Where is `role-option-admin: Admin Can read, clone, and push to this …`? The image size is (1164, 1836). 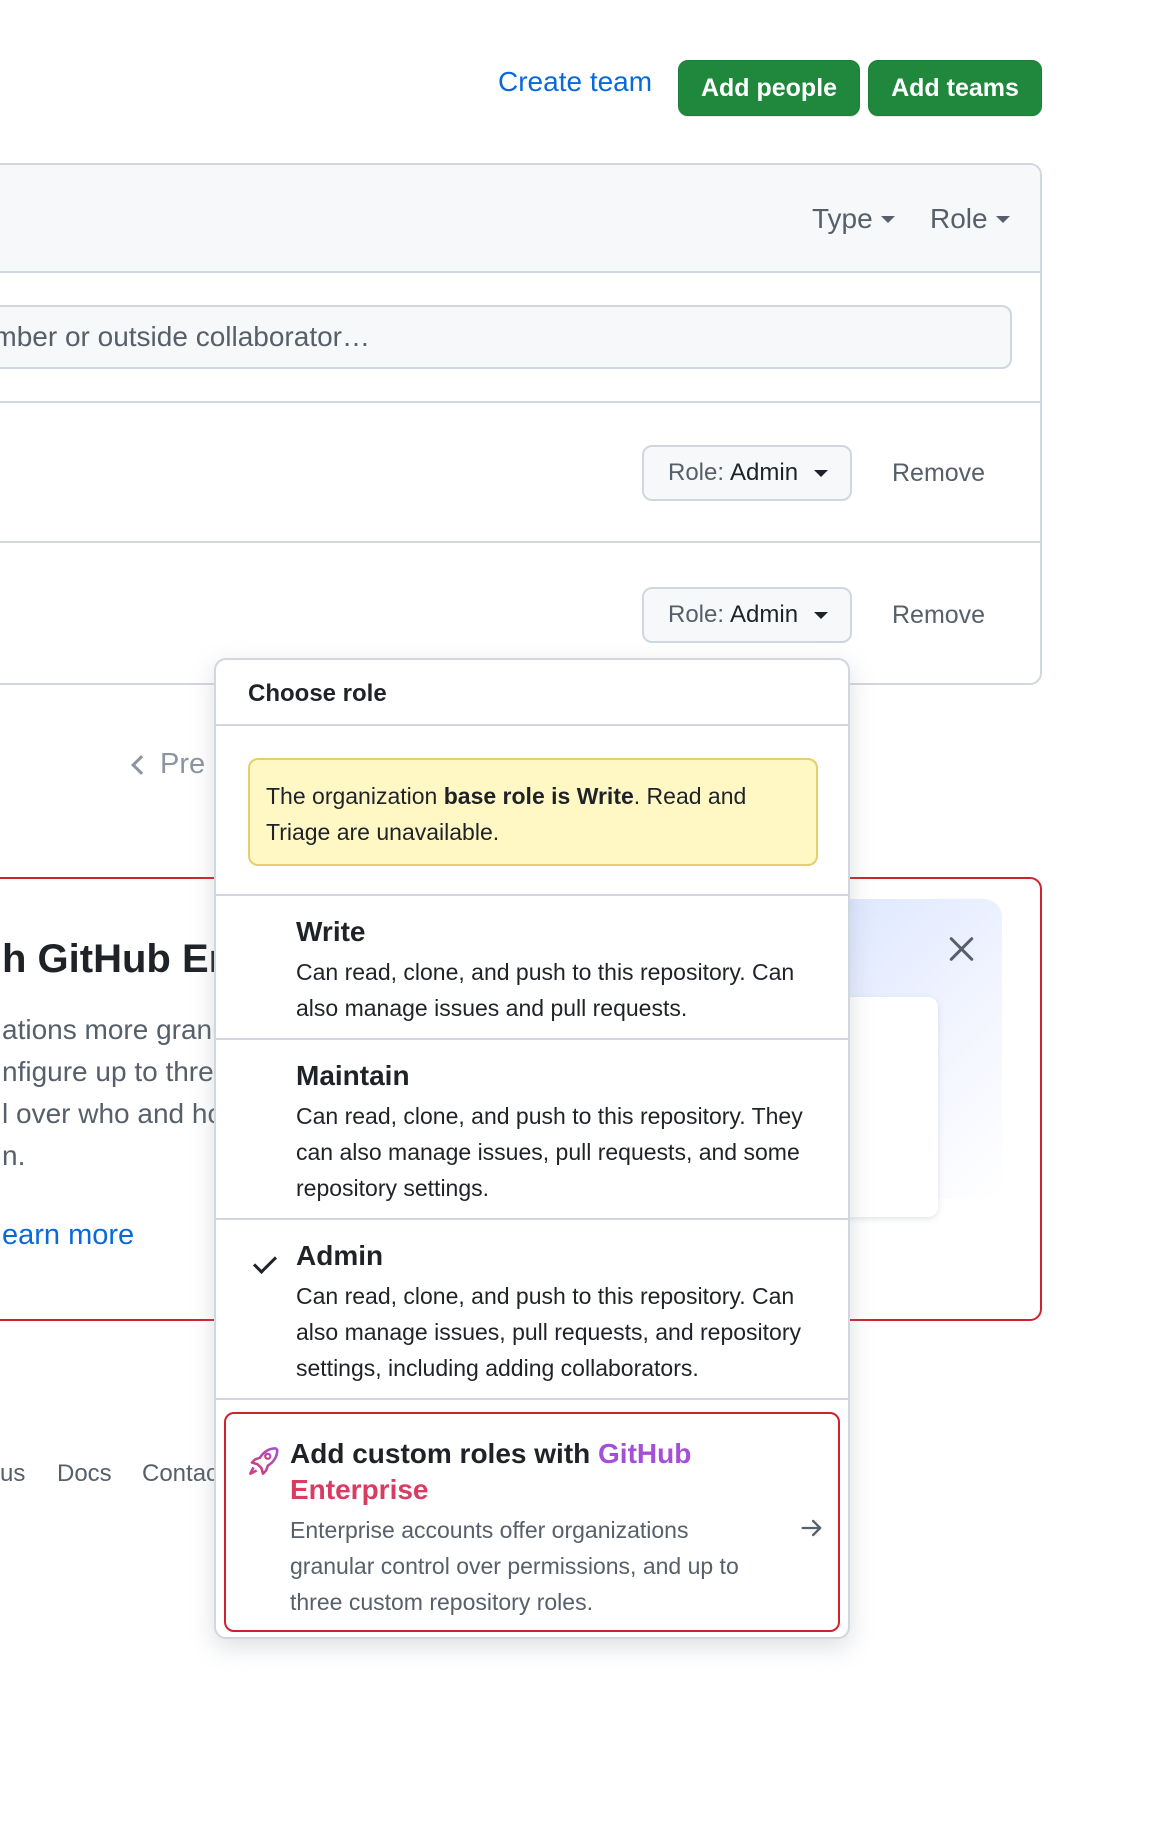
role-option-admin: Admin Can read, clone, and push to this … is located at coordinates (532, 1310).